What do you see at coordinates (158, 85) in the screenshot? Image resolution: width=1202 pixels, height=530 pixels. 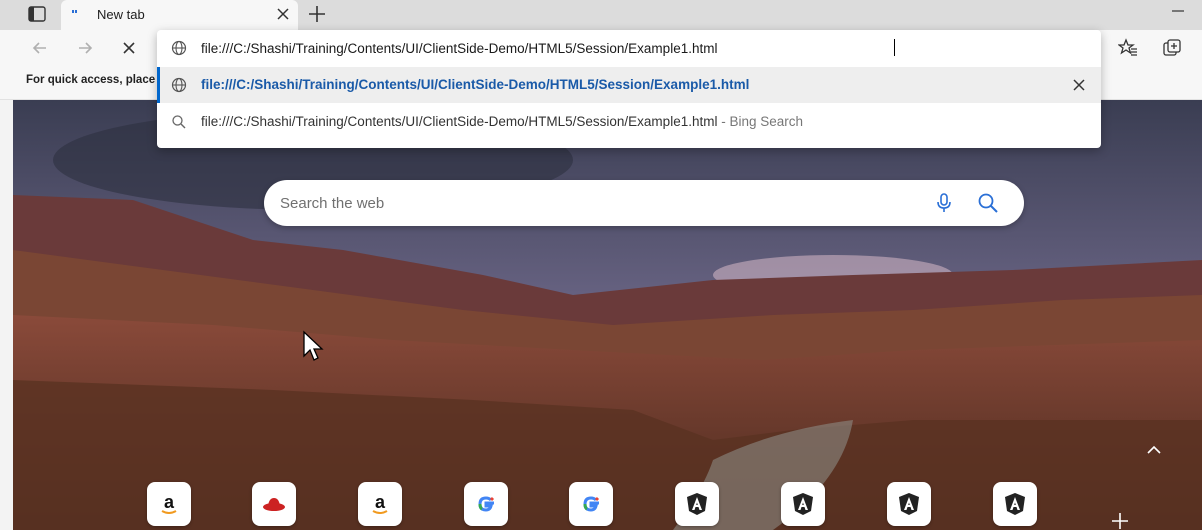 I see `selection-indicator` at bounding box center [158, 85].